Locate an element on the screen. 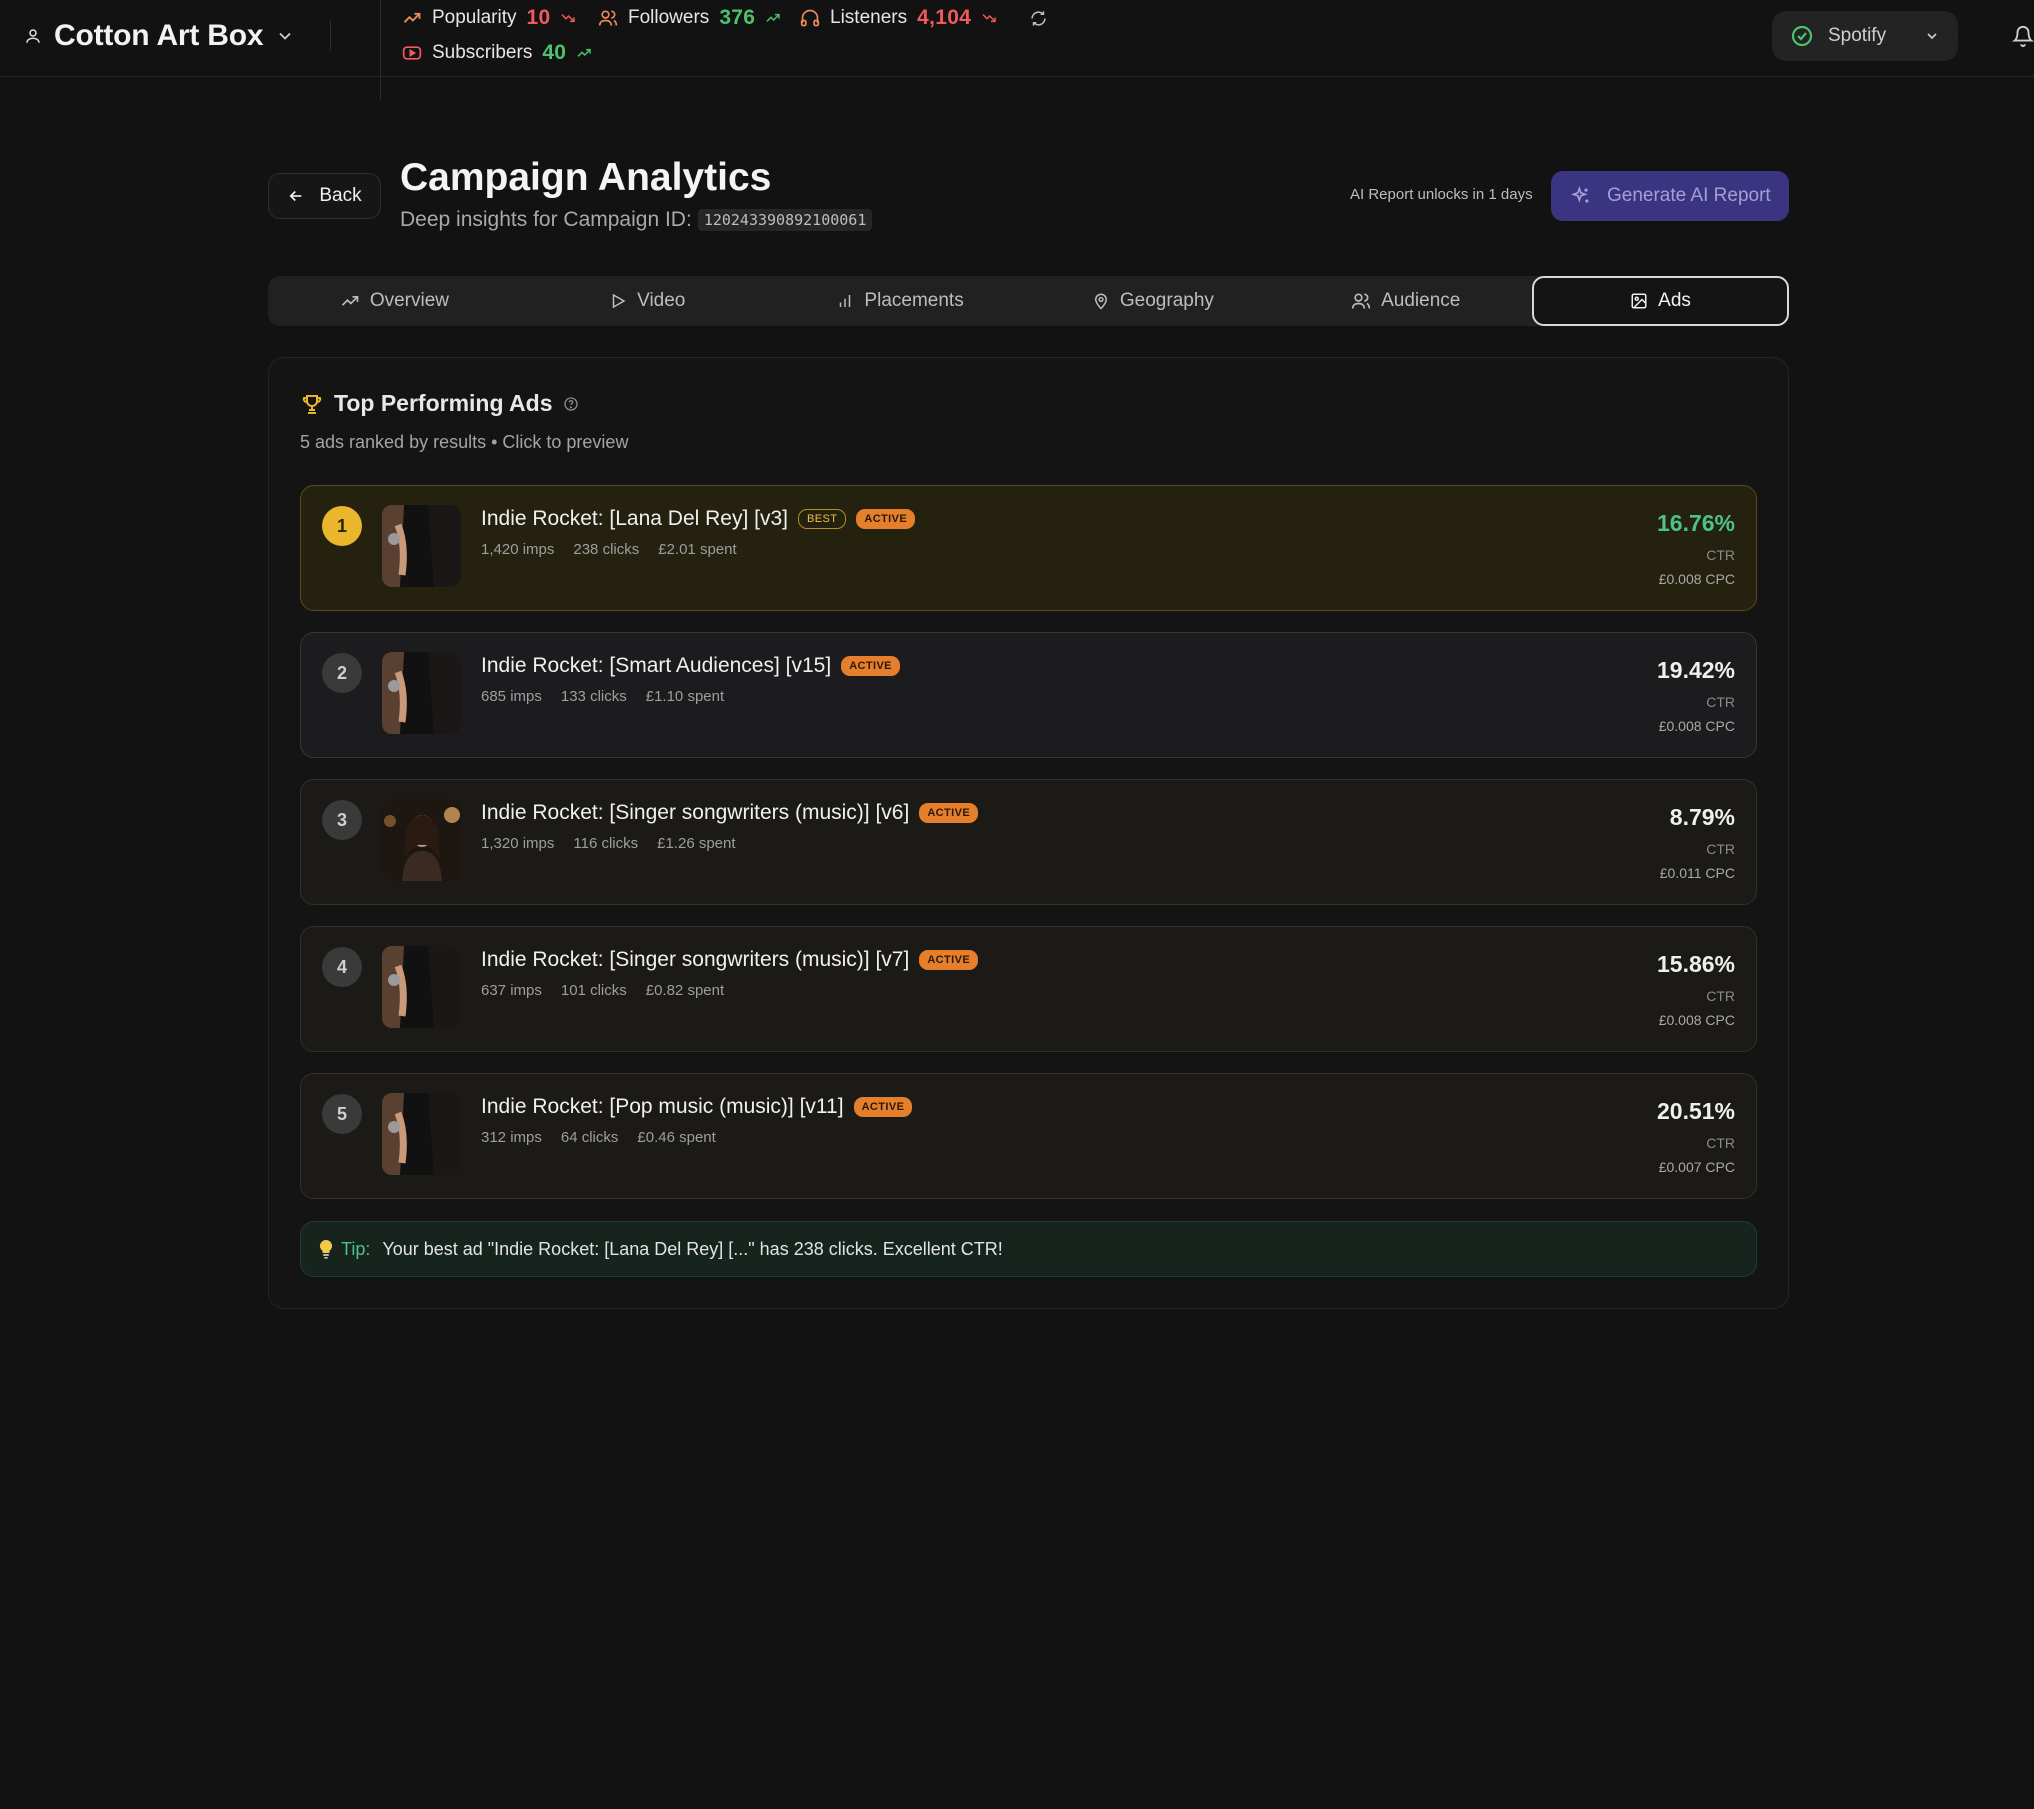 This screenshot has width=2034, height=1809. play-icon is located at coordinates (618, 301).